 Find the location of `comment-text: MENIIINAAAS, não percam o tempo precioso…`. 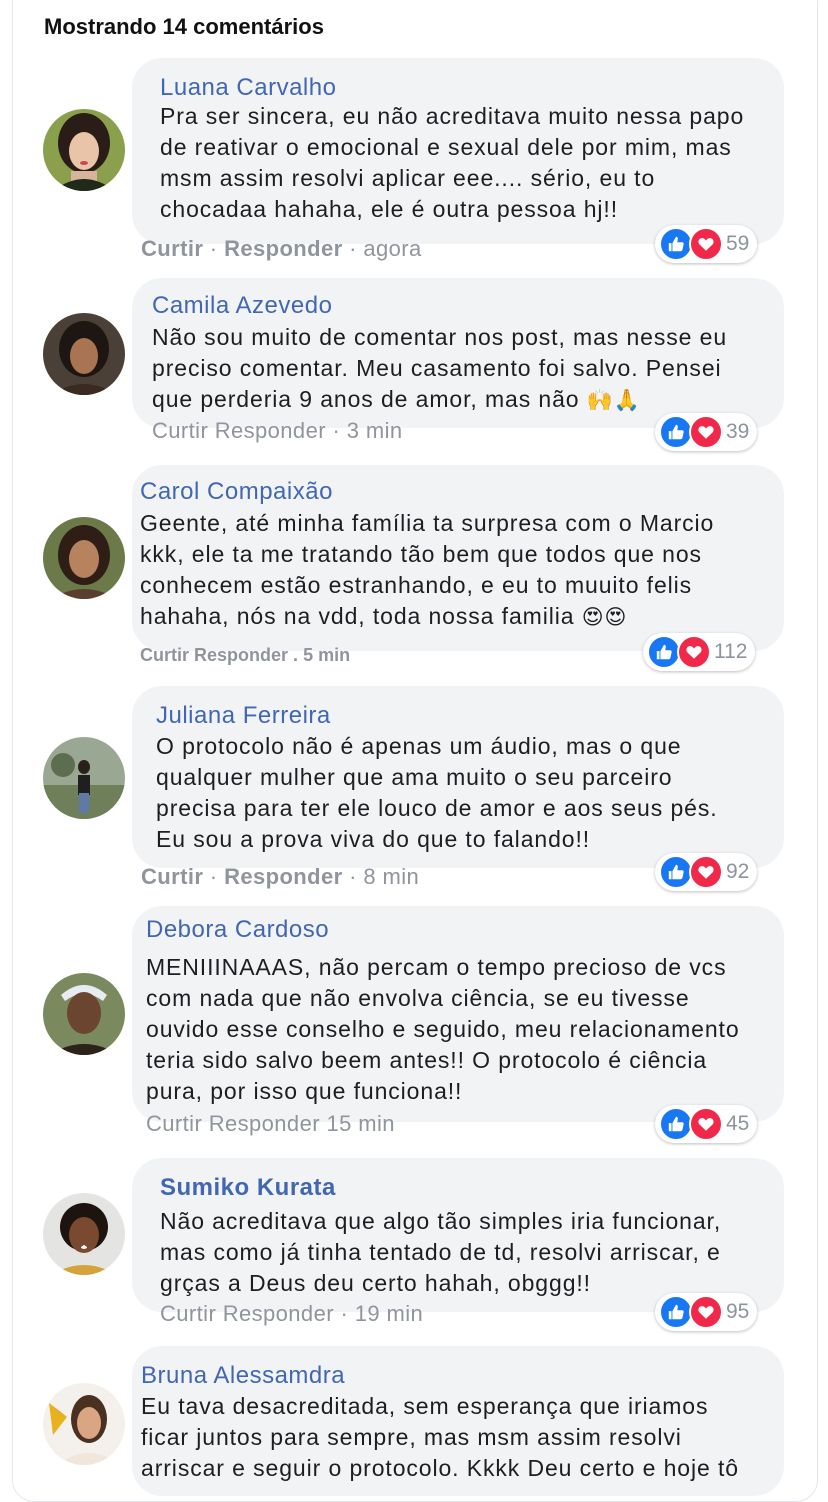

comment-text: MENIIINAAAS, não percam o tempo precioso… is located at coordinates (443, 1029).